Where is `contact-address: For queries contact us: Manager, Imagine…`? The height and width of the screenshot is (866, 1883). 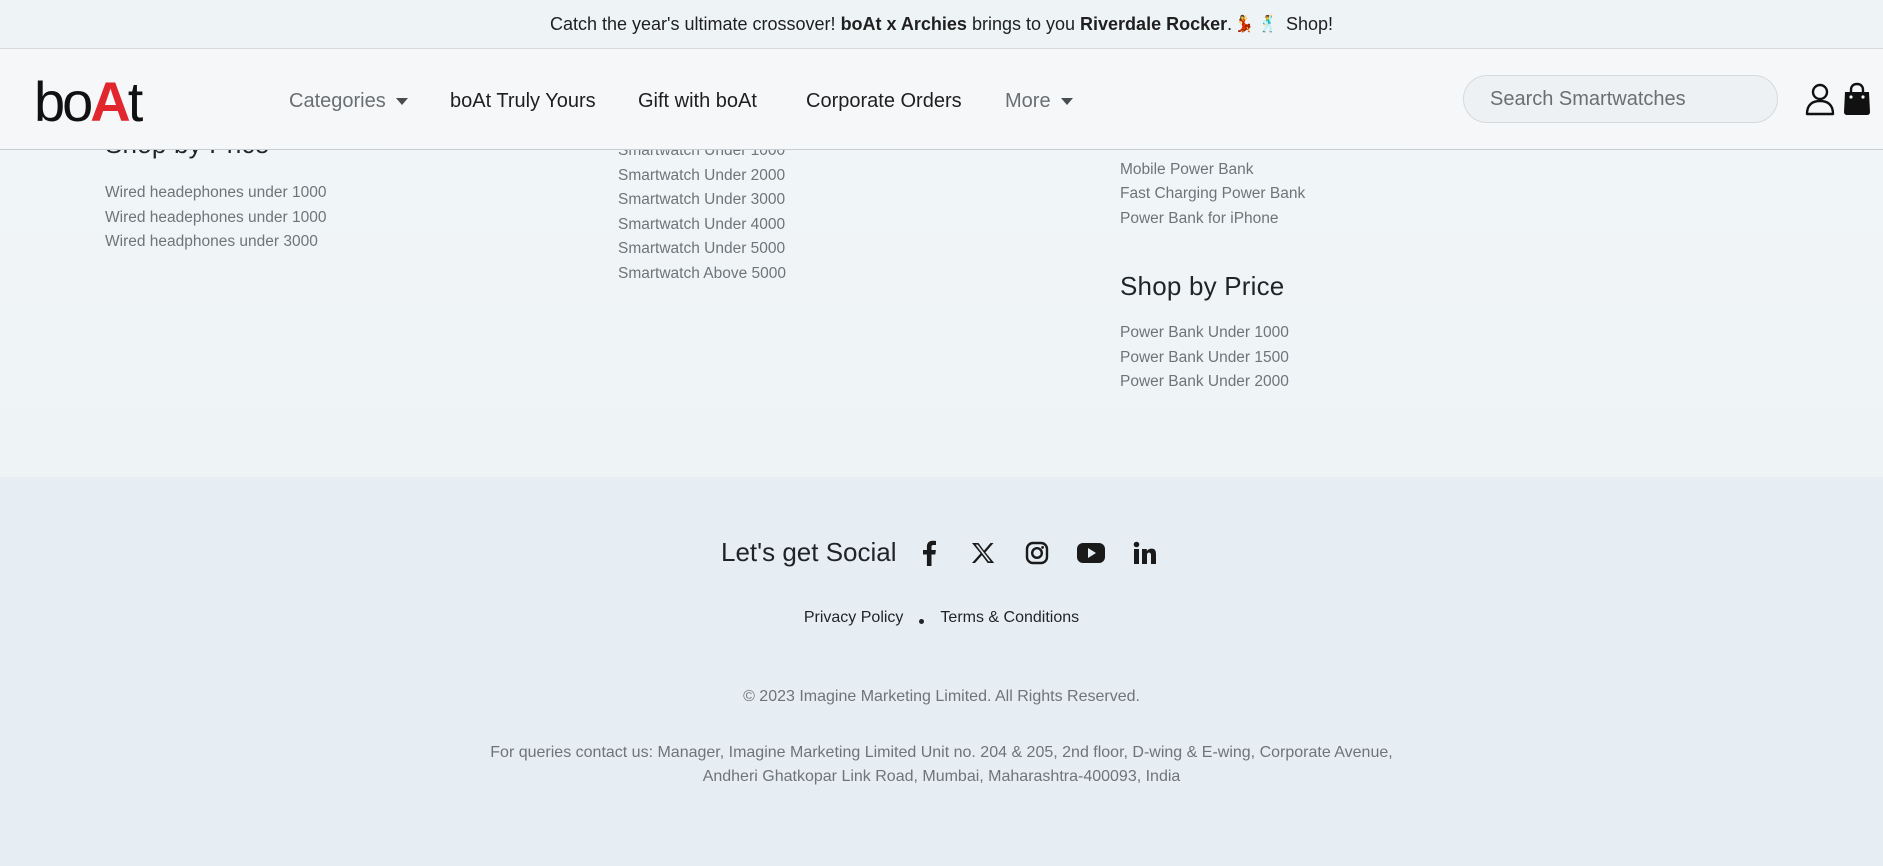 contact-address: For queries contact us: Manager, Imagine… is located at coordinates (941, 765).